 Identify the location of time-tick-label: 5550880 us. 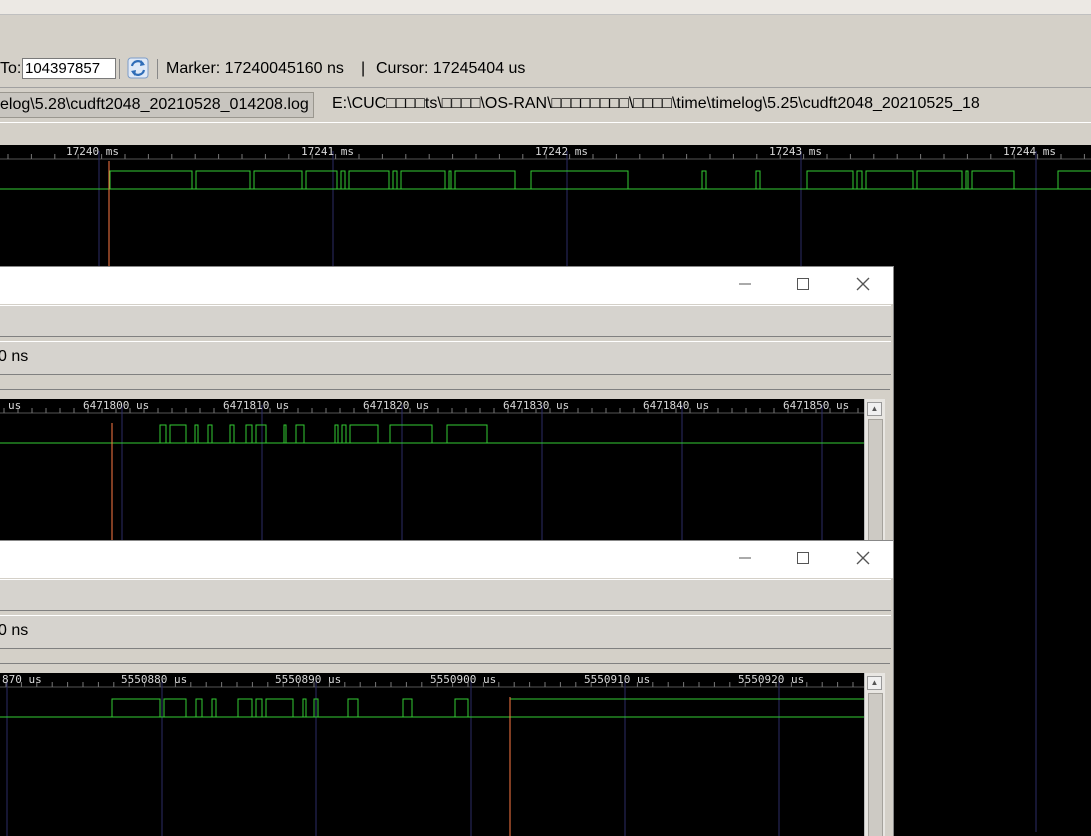
(154, 679).